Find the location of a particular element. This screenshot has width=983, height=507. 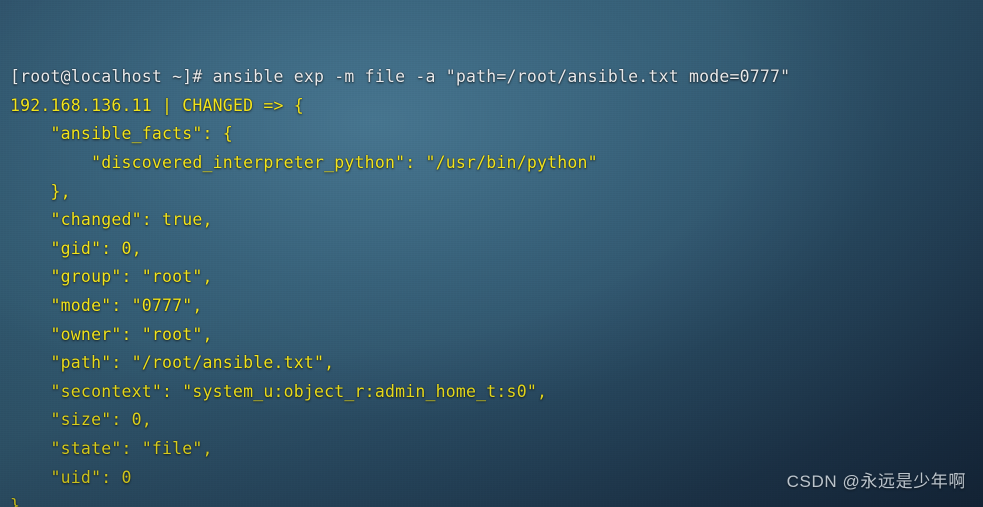

field-uid-text: "uid": 0 is located at coordinates (71, 477).